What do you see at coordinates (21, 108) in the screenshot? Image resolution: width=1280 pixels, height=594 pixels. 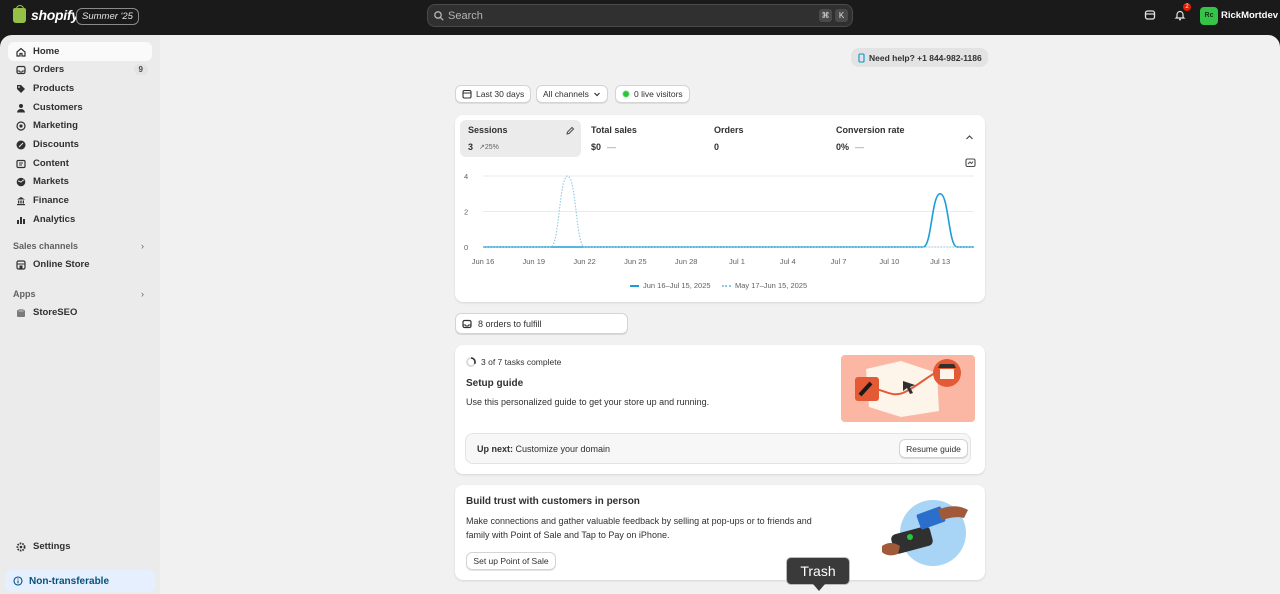 I see `person-icon` at bounding box center [21, 108].